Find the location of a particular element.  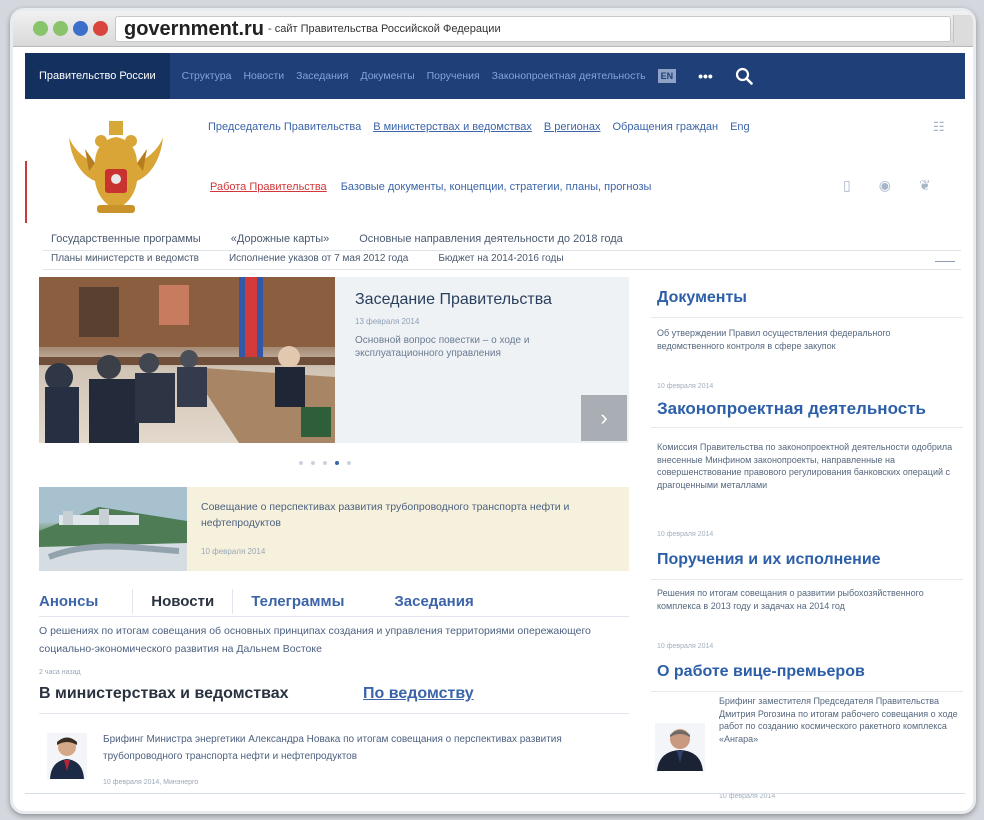

ministry-news-date: 10 февраля 2014, Минэнерго is located at coordinates (151, 782).